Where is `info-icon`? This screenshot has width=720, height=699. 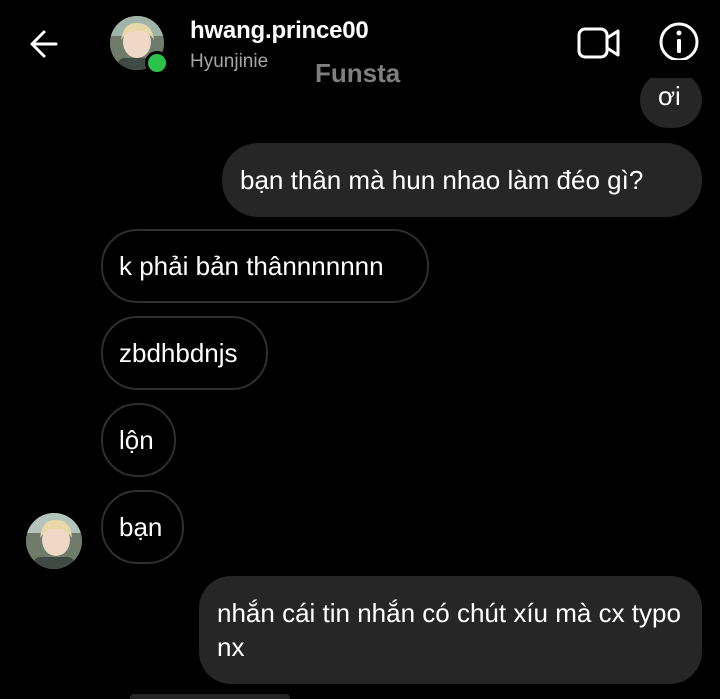
info-icon is located at coordinates (679, 42).